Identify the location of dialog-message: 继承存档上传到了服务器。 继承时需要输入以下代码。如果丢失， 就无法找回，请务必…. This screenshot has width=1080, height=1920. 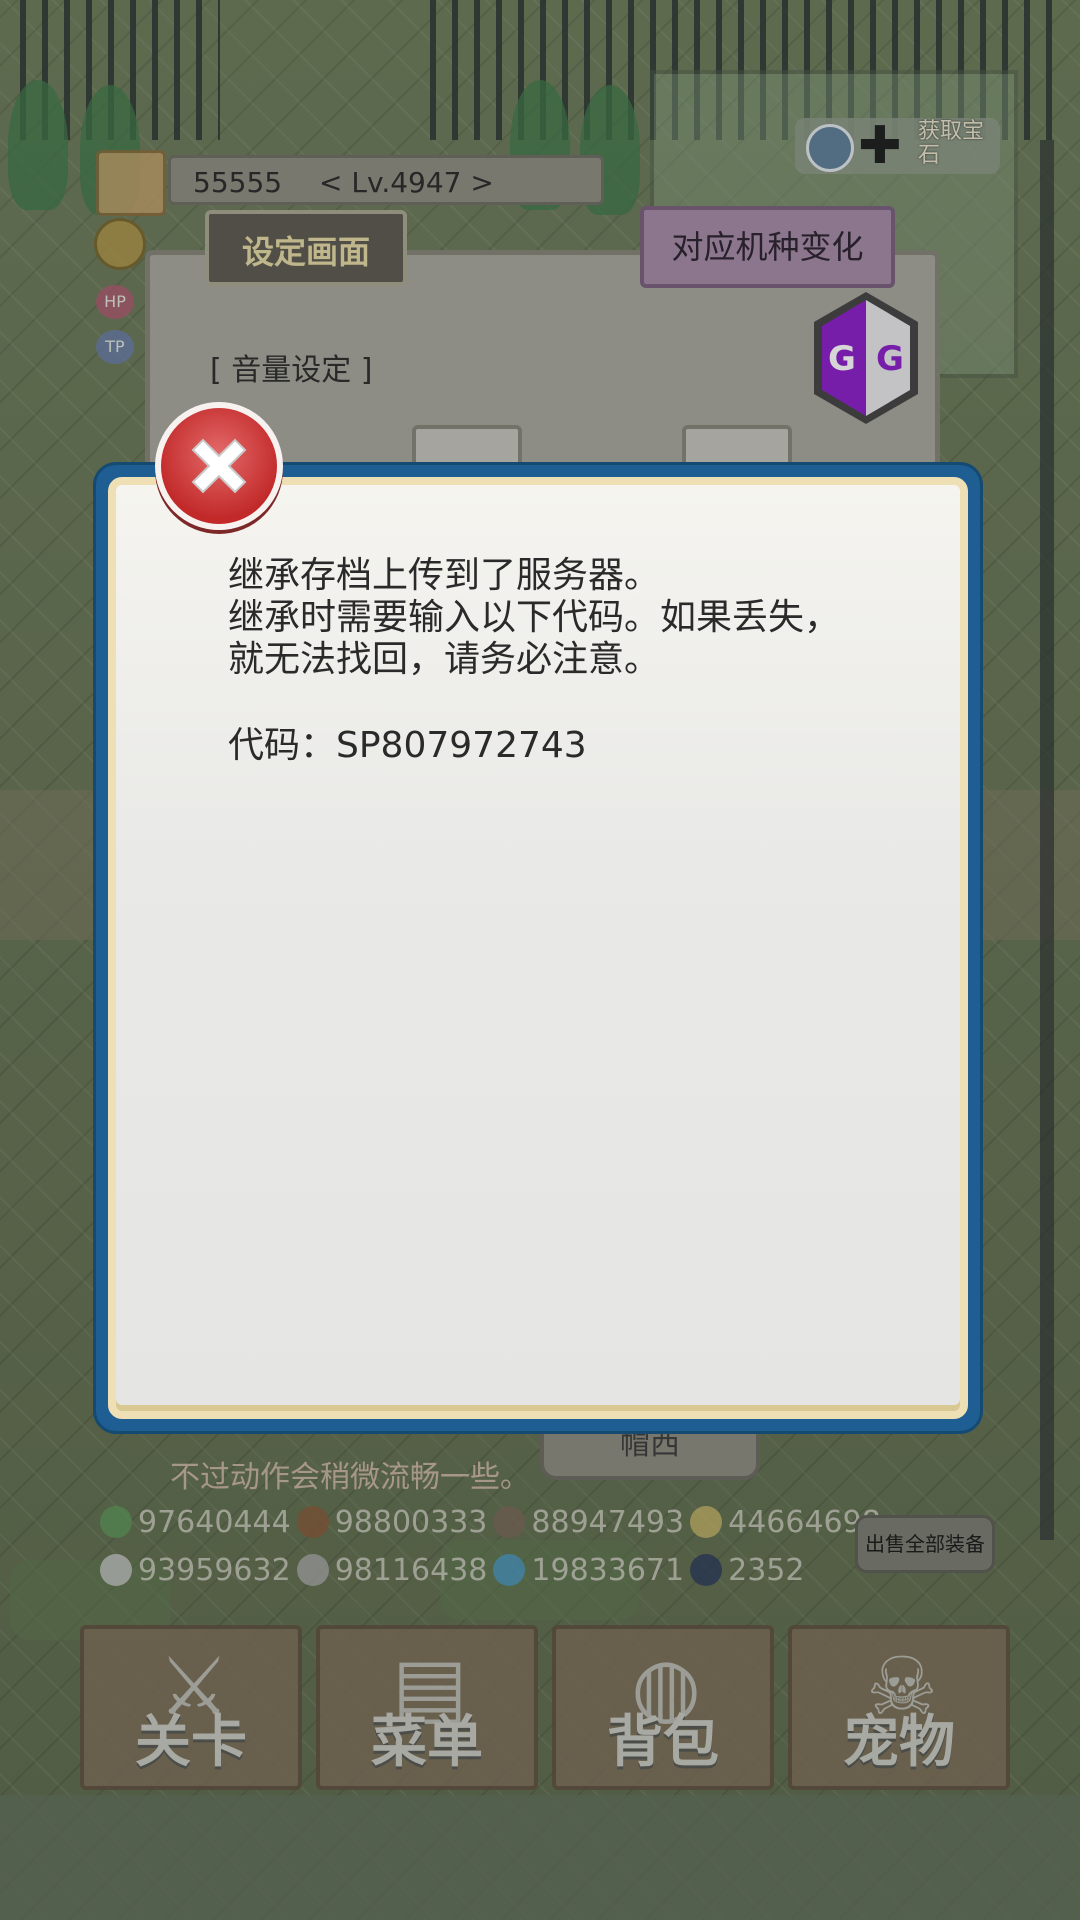
(534, 617).